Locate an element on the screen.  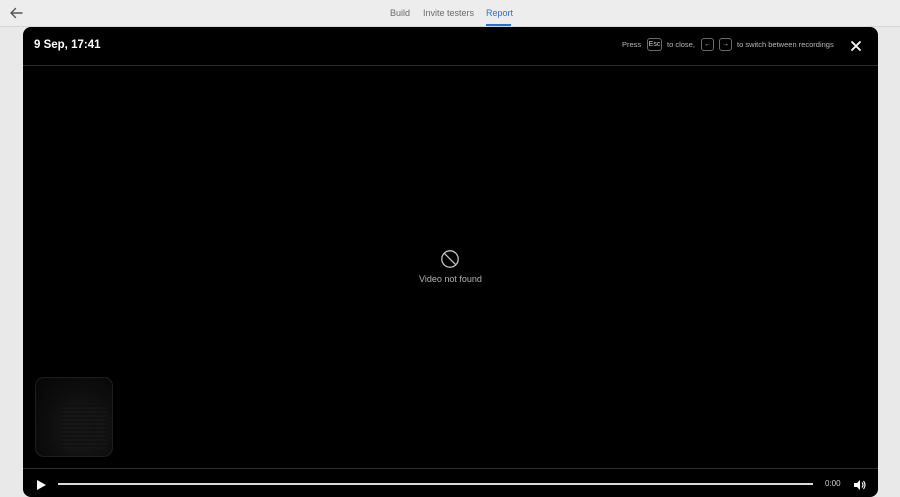
tab-invite-testers: Invite testers is located at coordinates (448, 13).